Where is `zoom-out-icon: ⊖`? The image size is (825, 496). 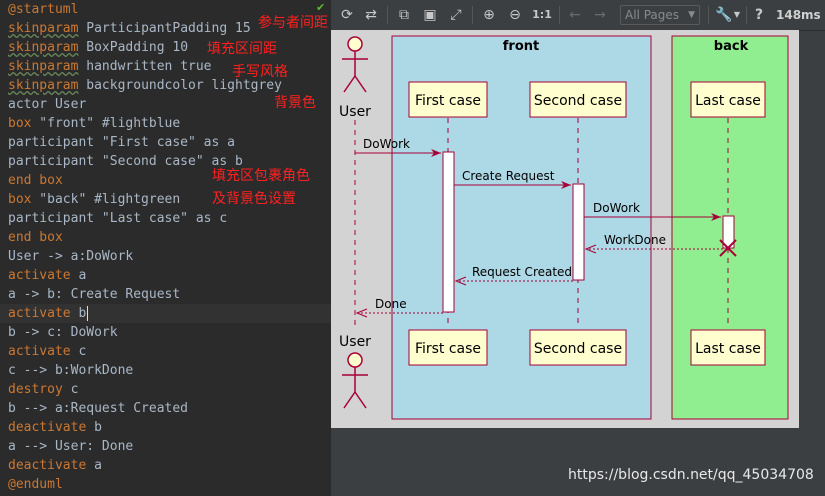
zoom-out-icon: ⊖ is located at coordinates (515, 15).